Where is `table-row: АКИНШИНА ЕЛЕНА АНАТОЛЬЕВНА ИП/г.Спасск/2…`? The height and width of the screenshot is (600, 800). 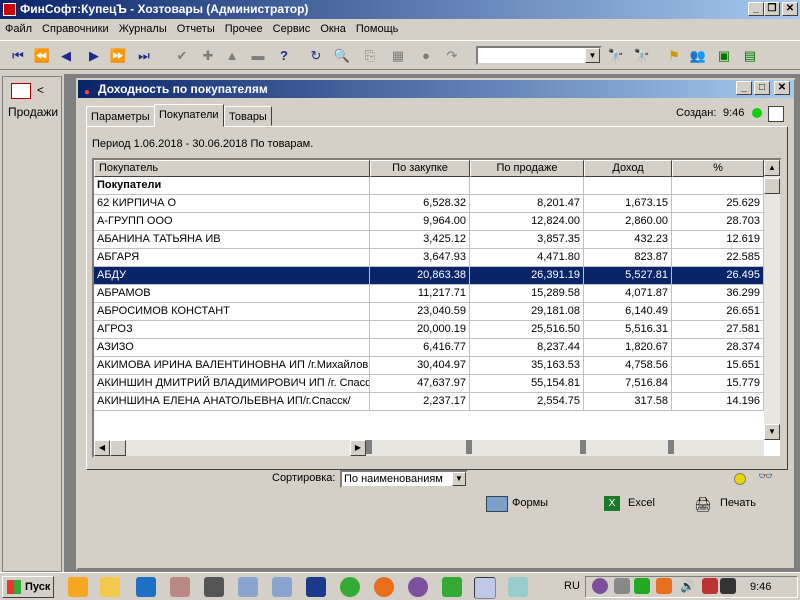
table-row: АКИНШИНА ЕЛЕНА АНАТОЛЬЕВНА ИП/г.Спасск/2… is located at coordinates (429, 402).